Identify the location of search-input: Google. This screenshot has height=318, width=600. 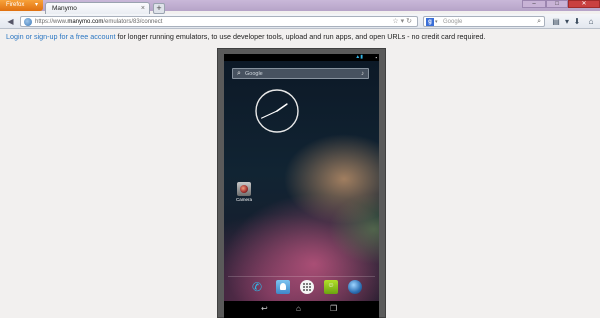
(452, 22).